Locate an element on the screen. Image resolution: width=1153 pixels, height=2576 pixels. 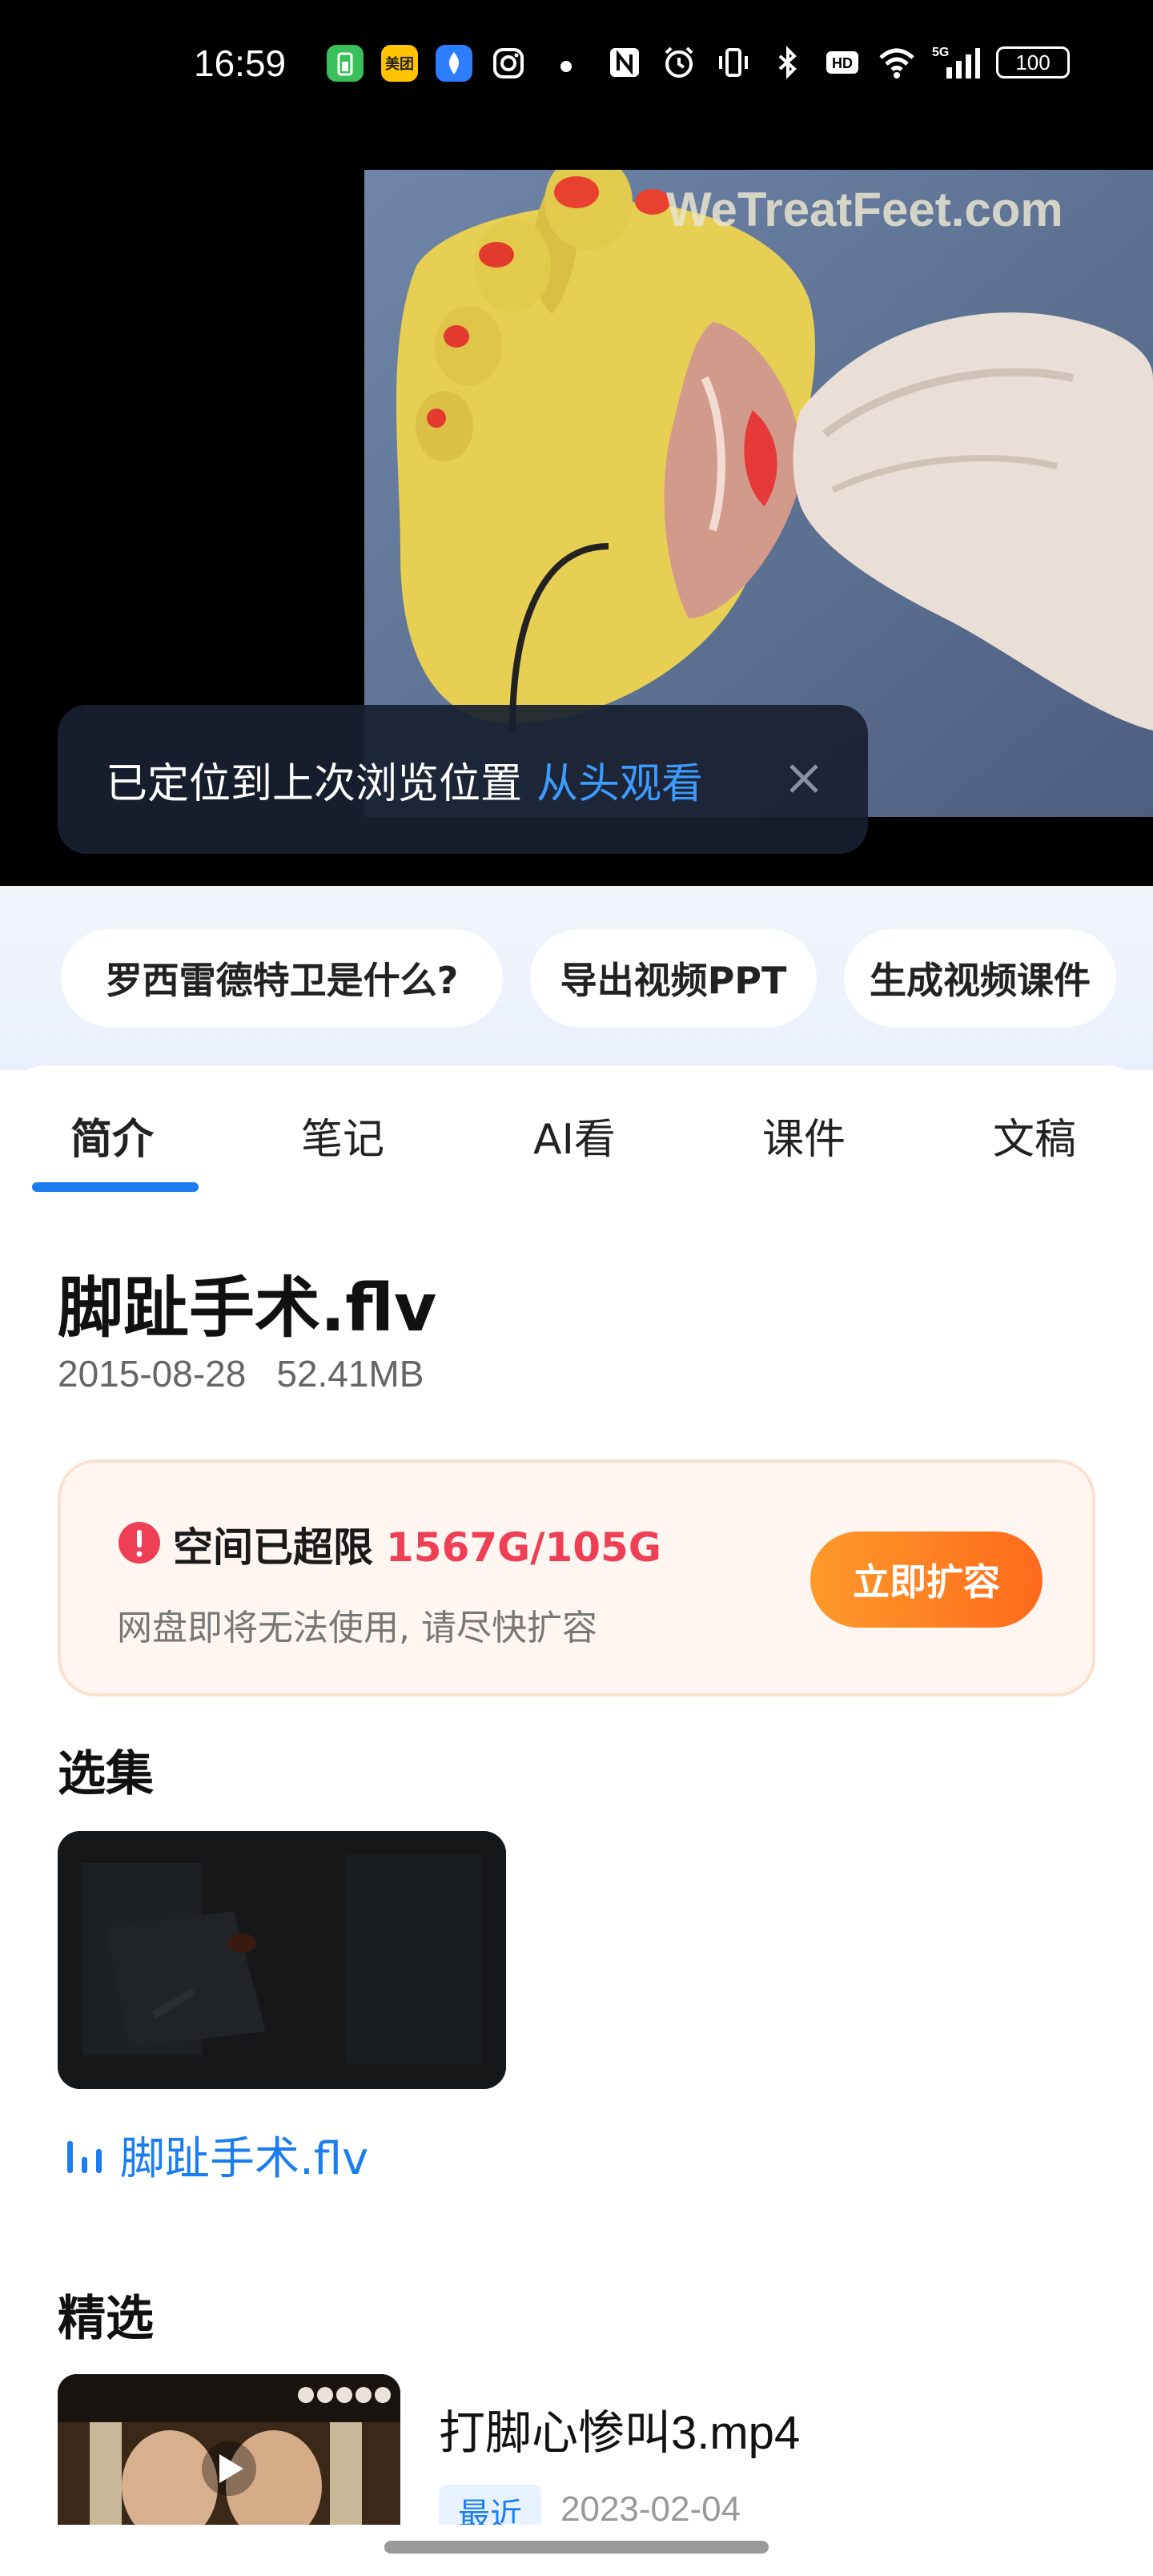
episode-item: 脚趾手术.flv is located at coordinates (216, 2155).